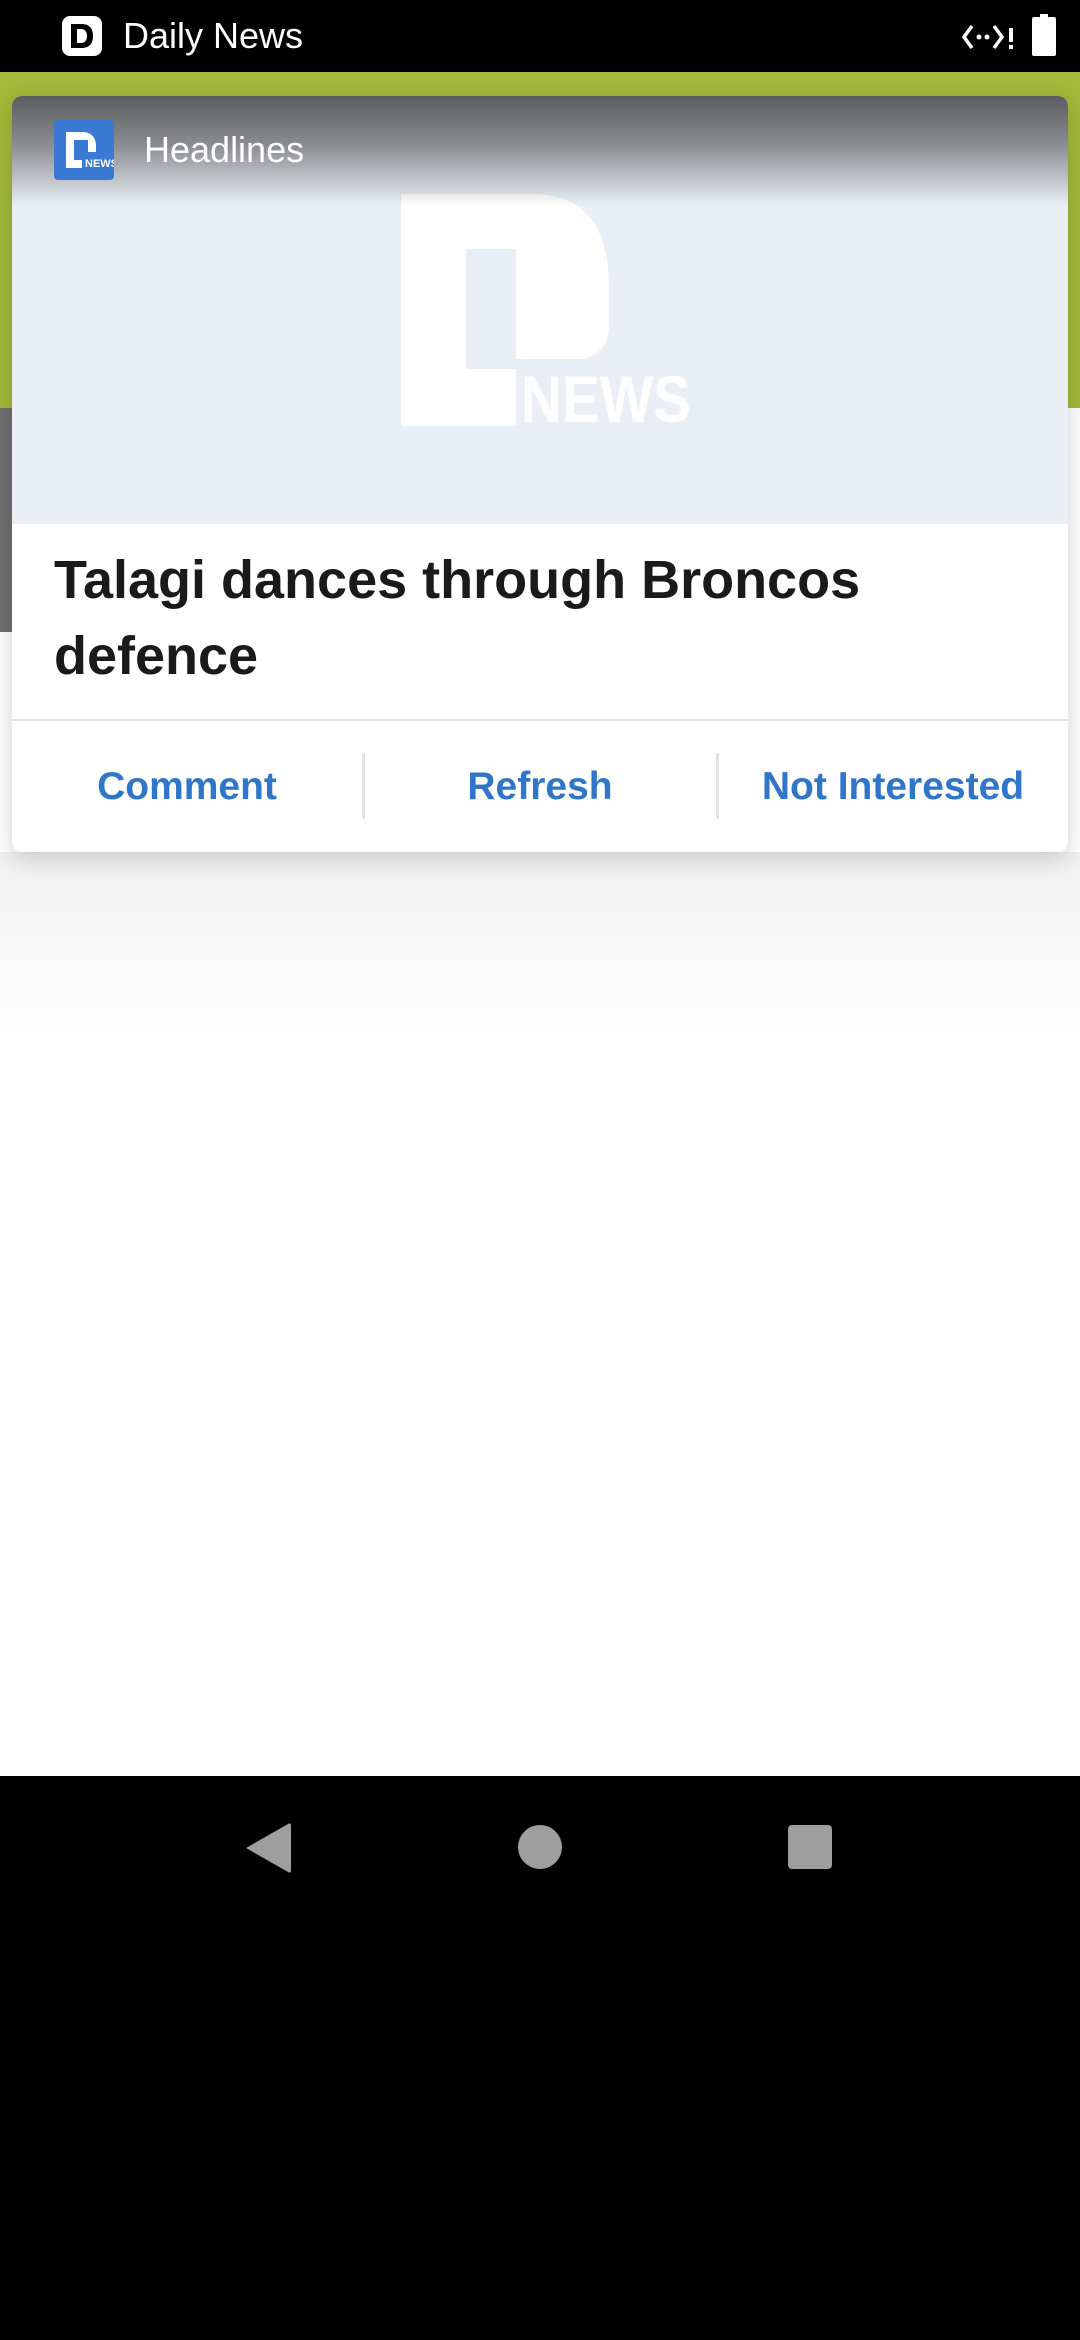 The width and height of the screenshot is (1080, 2340). What do you see at coordinates (540, 1847) in the screenshot?
I see `home-icon` at bounding box center [540, 1847].